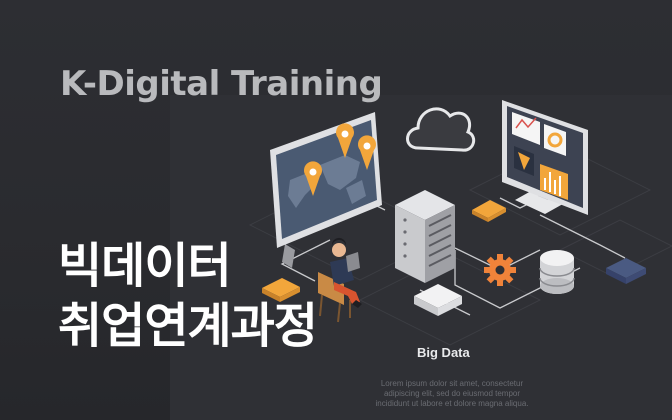 This screenshot has width=672, height=420. I want to click on big-data-label: Big Data, so click(443, 352).